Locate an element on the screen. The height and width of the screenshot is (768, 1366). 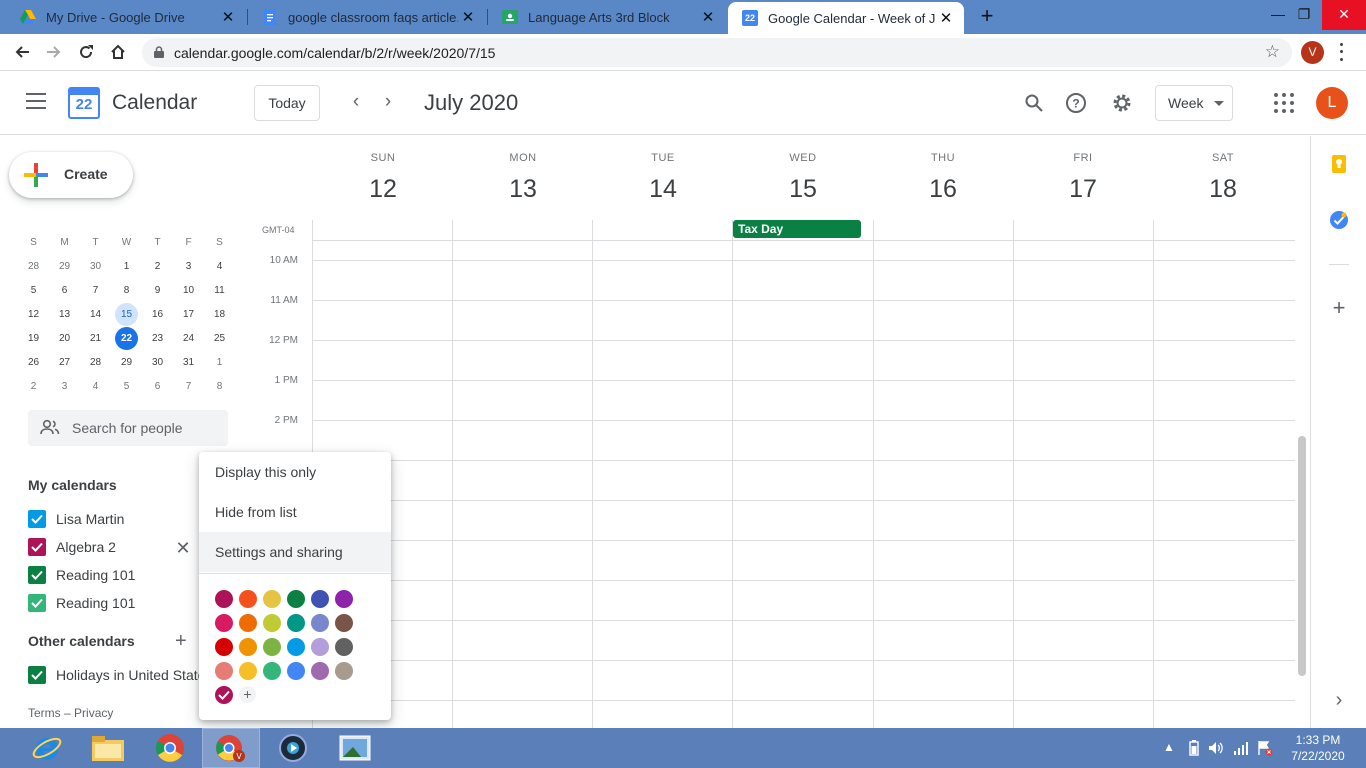
today-button: Today is located at coordinates (287, 103).